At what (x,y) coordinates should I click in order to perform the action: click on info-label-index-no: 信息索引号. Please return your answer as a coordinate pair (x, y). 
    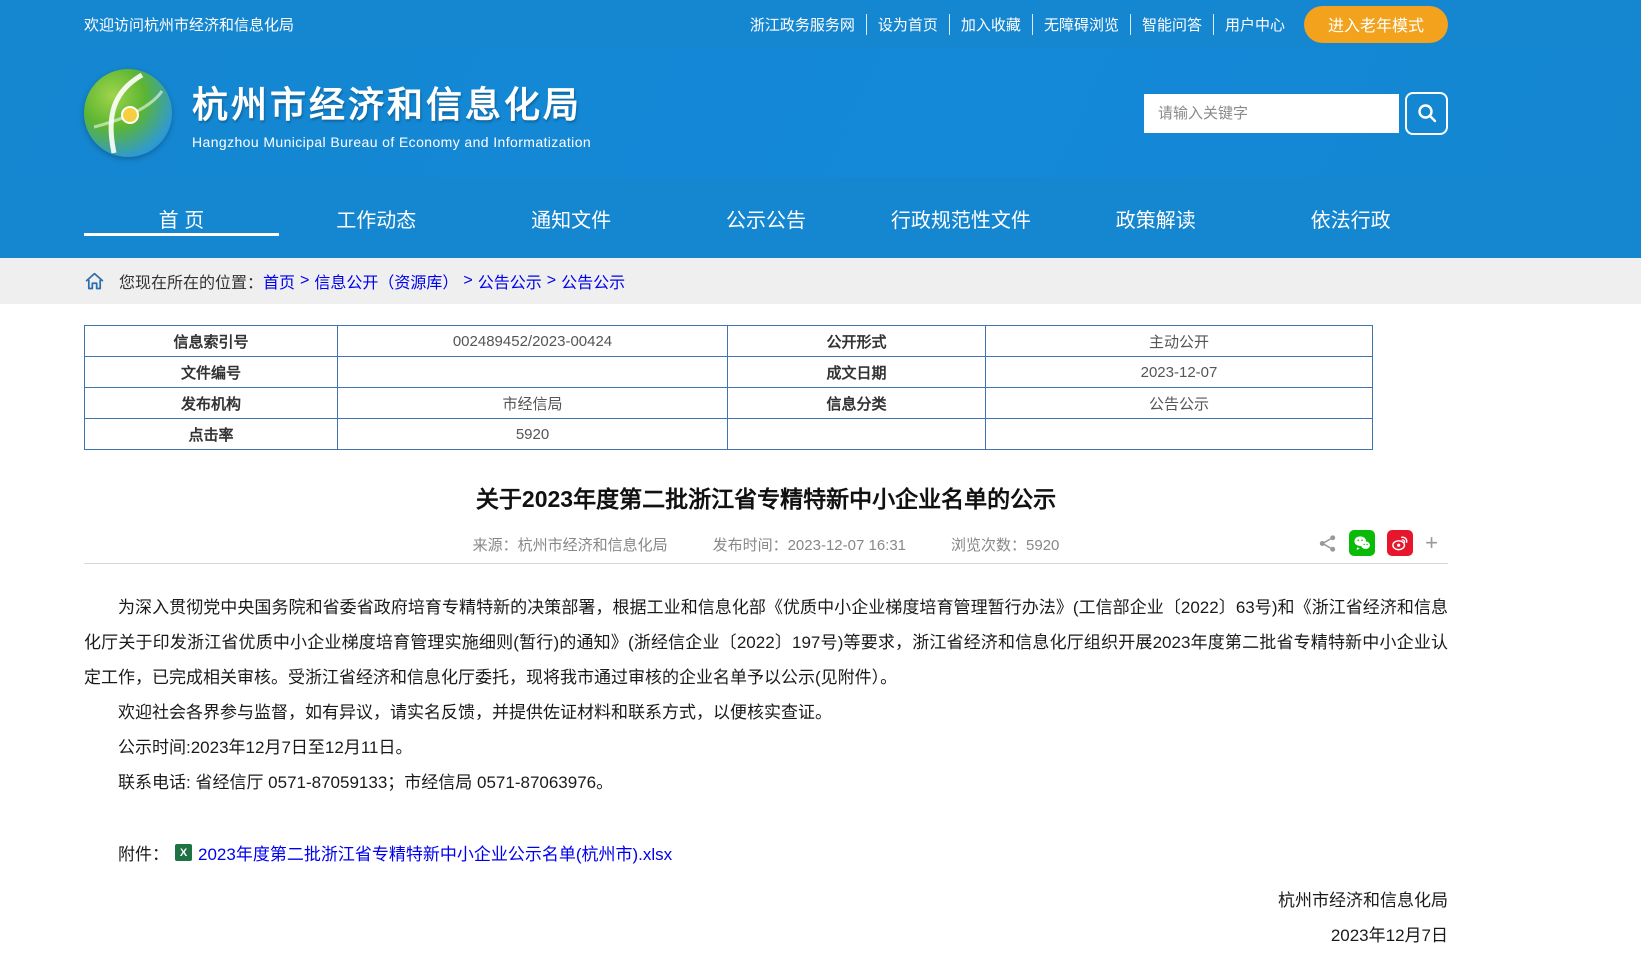
    Looking at the image, I should click on (211, 341).